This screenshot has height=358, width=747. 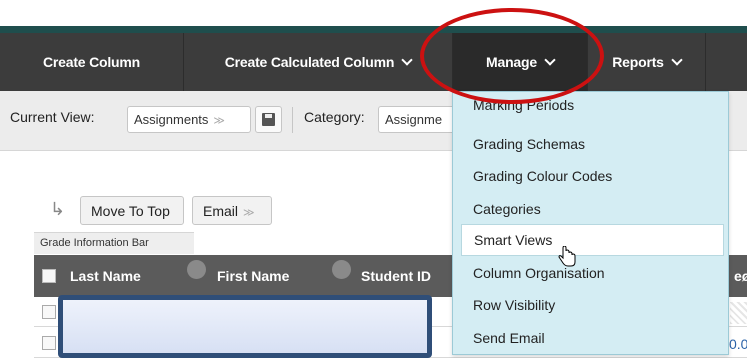 I want to click on reports-menu-button: Reports, so click(x=646, y=62).